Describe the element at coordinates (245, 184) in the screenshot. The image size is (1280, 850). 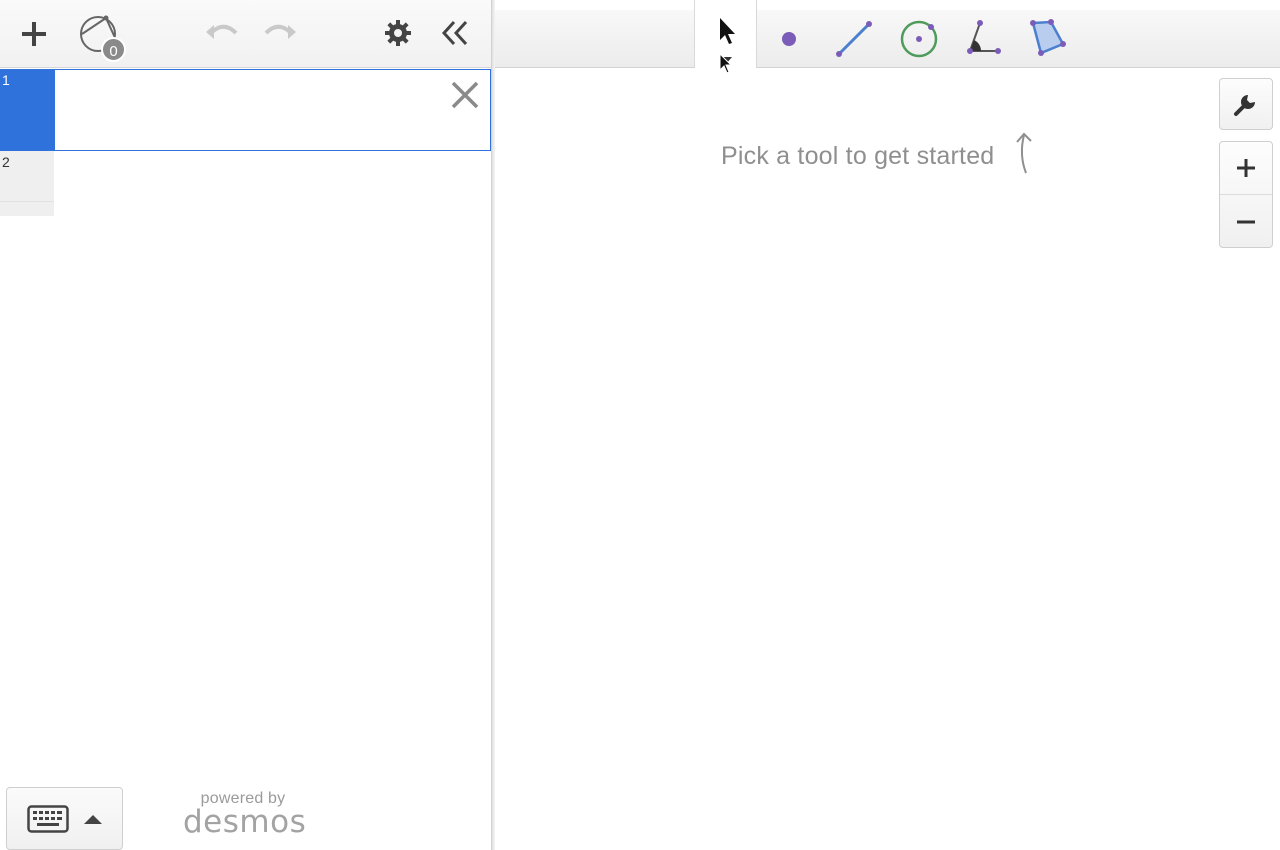
I see `expression-row-2: 2` at that location.